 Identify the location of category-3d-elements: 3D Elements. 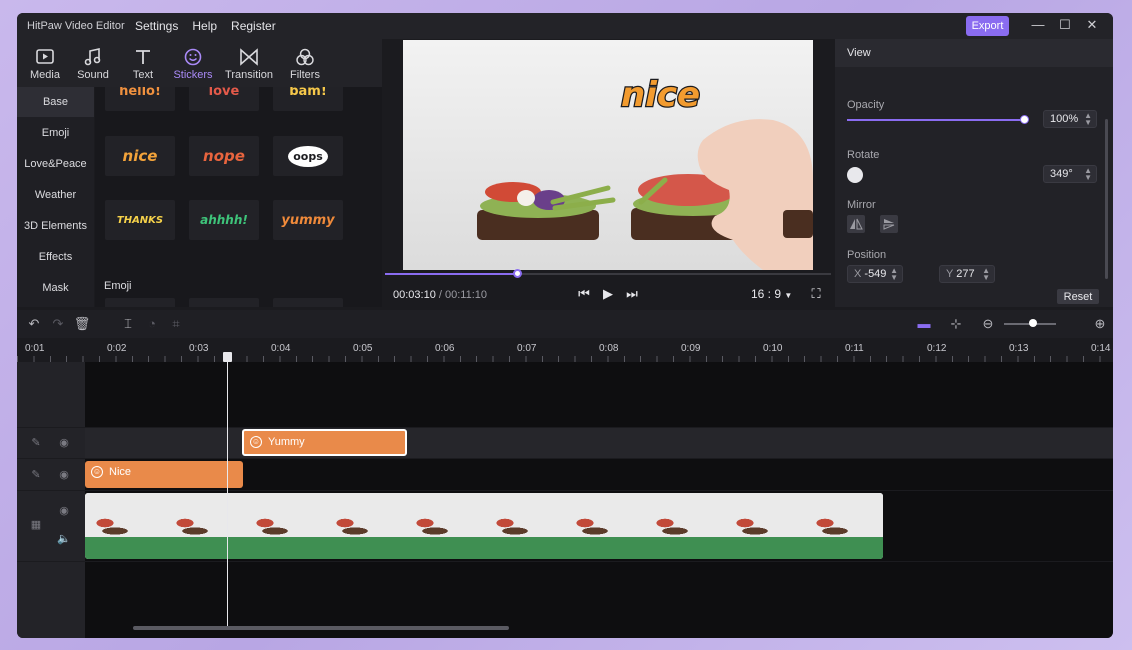
(55, 226).